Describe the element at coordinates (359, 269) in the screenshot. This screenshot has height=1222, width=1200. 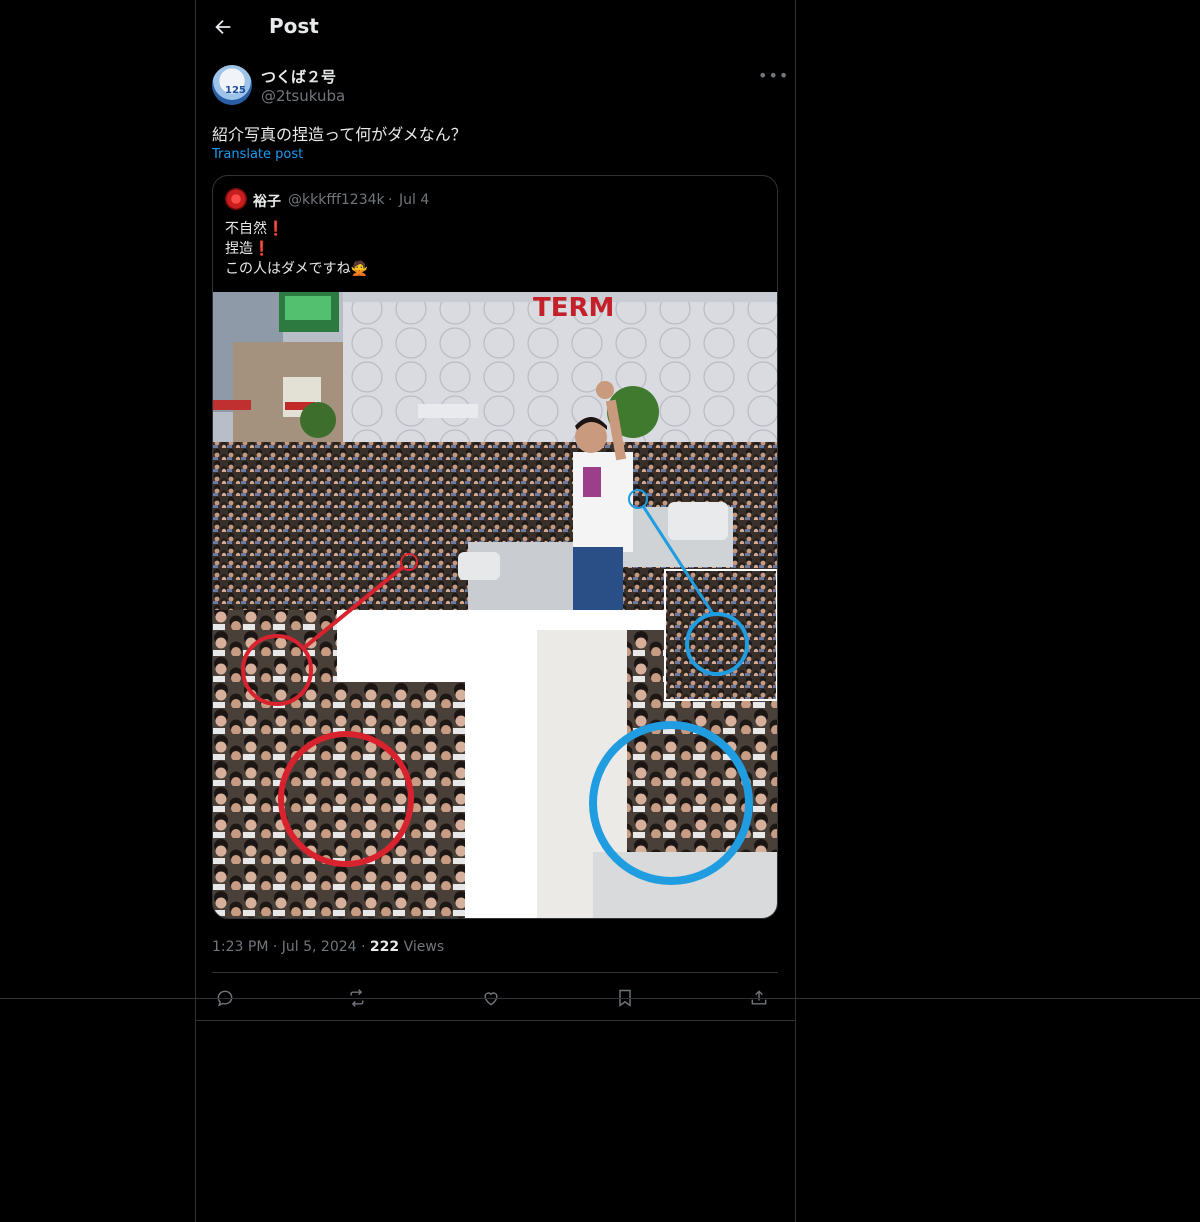
I see `no-gesture-emoji: 🙅` at that location.